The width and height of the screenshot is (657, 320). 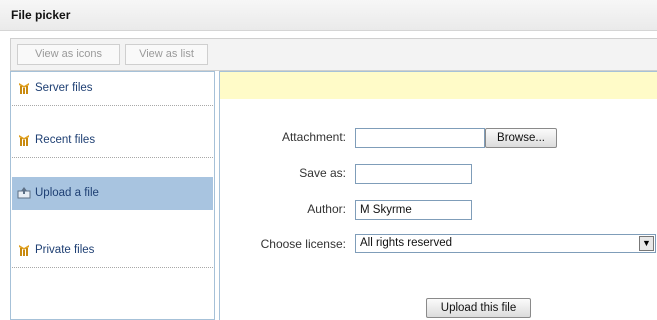 I want to click on upload-icon, so click(x=24, y=193).